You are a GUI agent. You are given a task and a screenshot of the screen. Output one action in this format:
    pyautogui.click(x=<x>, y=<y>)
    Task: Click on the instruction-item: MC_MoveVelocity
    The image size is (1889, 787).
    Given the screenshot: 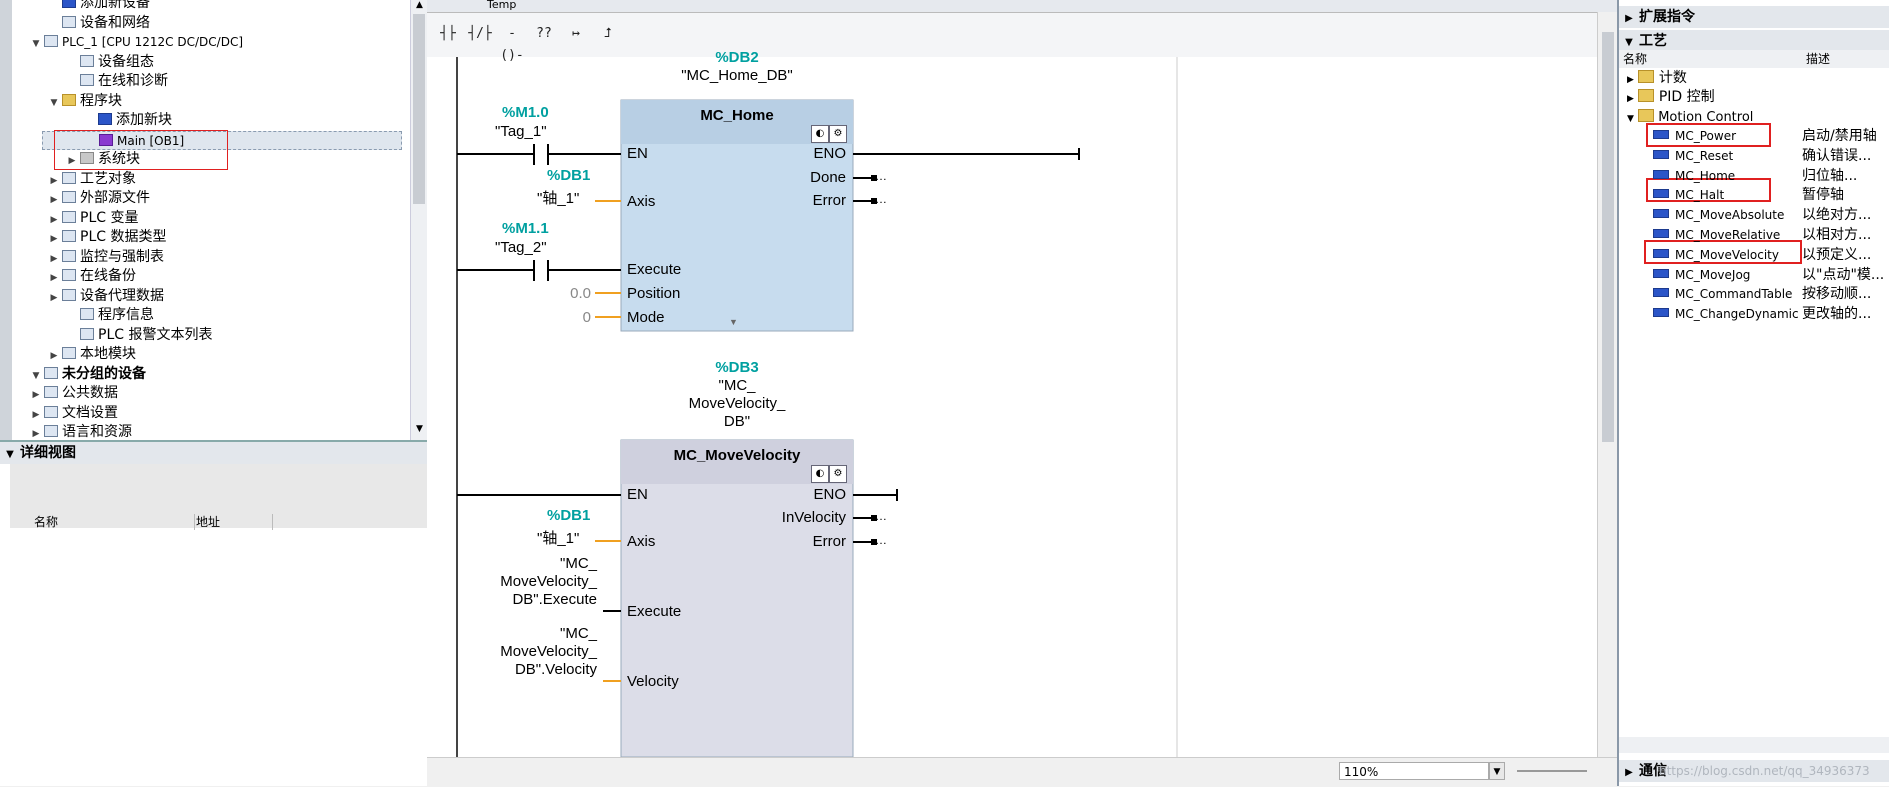 What is the action you would take?
    pyautogui.click(x=1716, y=255)
    